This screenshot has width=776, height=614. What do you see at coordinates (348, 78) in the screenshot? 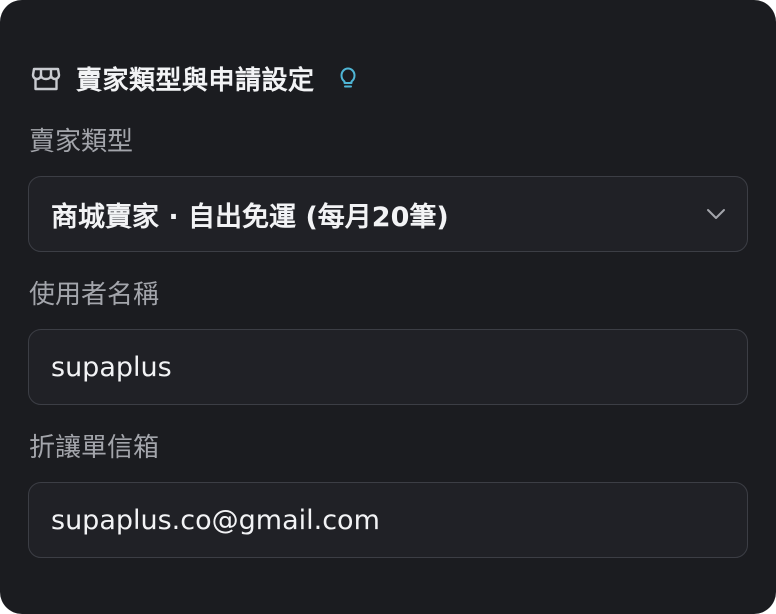
I see `lightbulb-icon` at bounding box center [348, 78].